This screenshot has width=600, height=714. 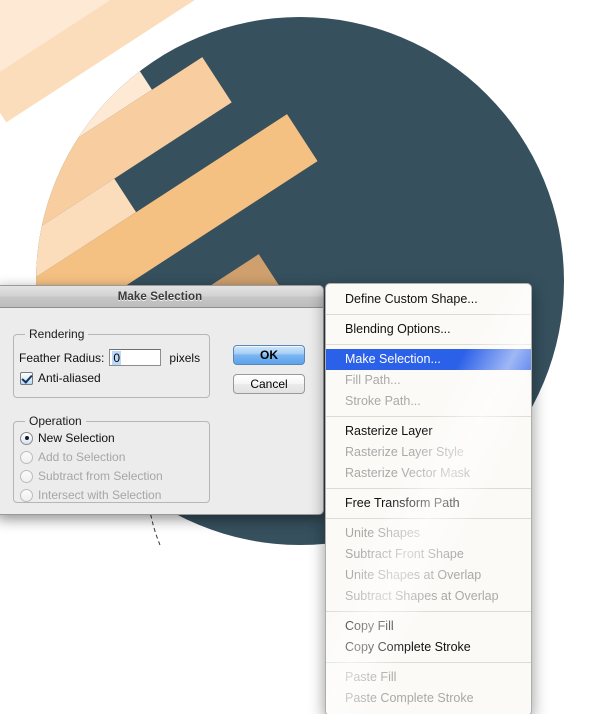 I want to click on feather-radius-unit: pixels, so click(x=185, y=357).